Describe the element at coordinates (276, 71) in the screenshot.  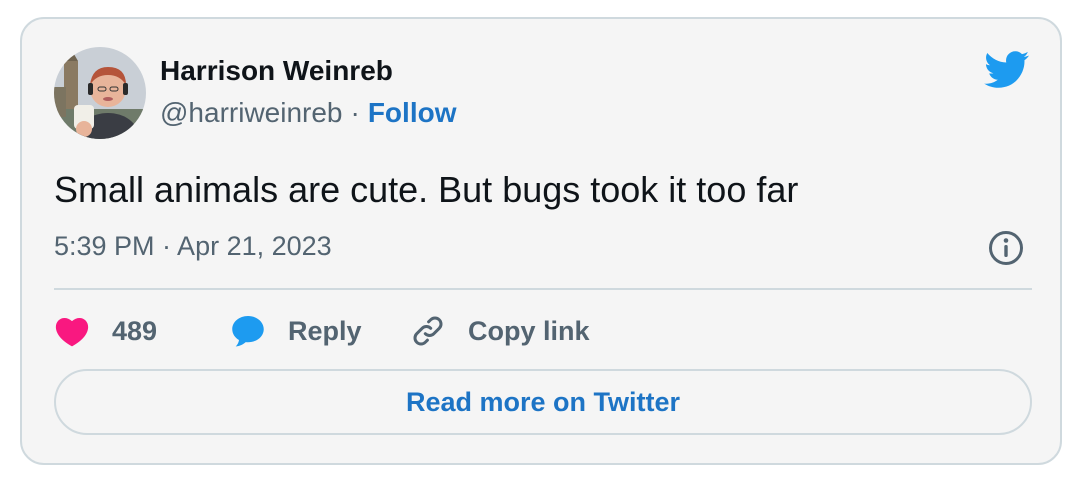
I see `author-name: Harrison Weinreb` at that location.